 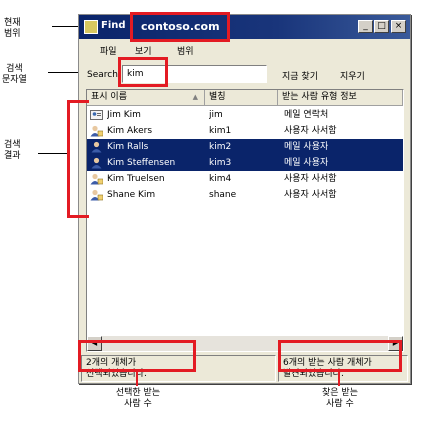 What do you see at coordinates (340, 98) in the screenshot?
I see `column-header-recipient-type: 받는 사람 유형 정보` at bounding box center [340, 98].